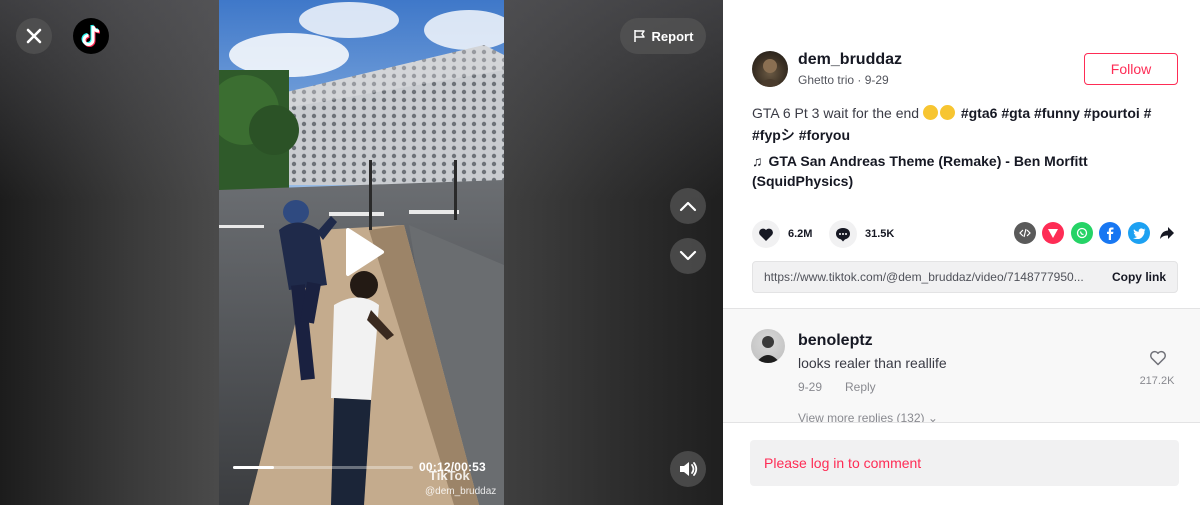  Describe the element at coordinates (872, 363) in the screenshot. I see `comment-text: looks realer than reallife` at that location.